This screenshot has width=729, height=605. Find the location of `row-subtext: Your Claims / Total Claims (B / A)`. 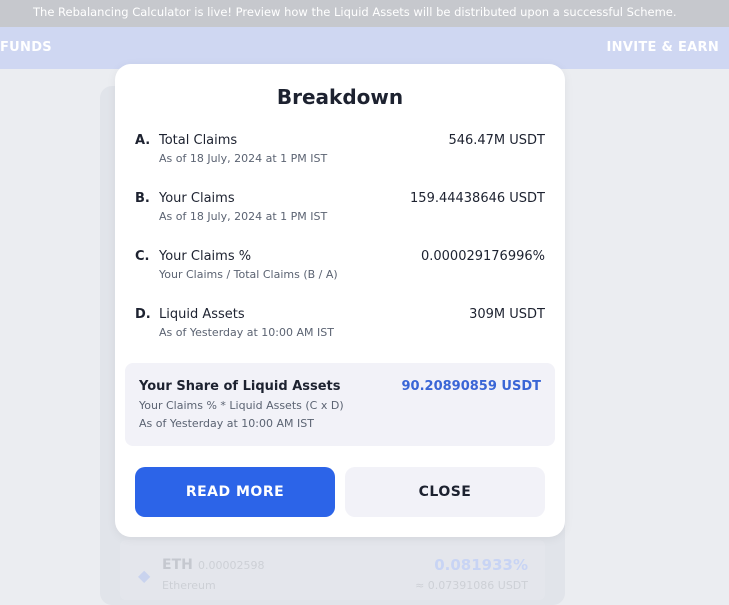

row-subtext: Your Claims / Total Claims (B / A) is located at coordinates (248, 274).